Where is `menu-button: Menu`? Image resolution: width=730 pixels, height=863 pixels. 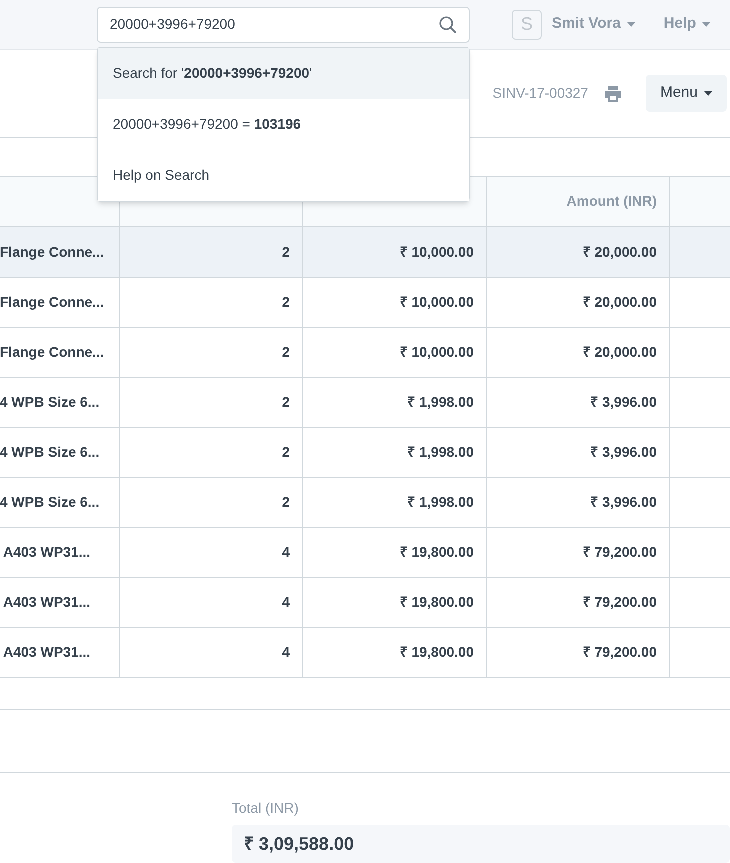 menu-button: Menu is located at coordinates (686, 93).